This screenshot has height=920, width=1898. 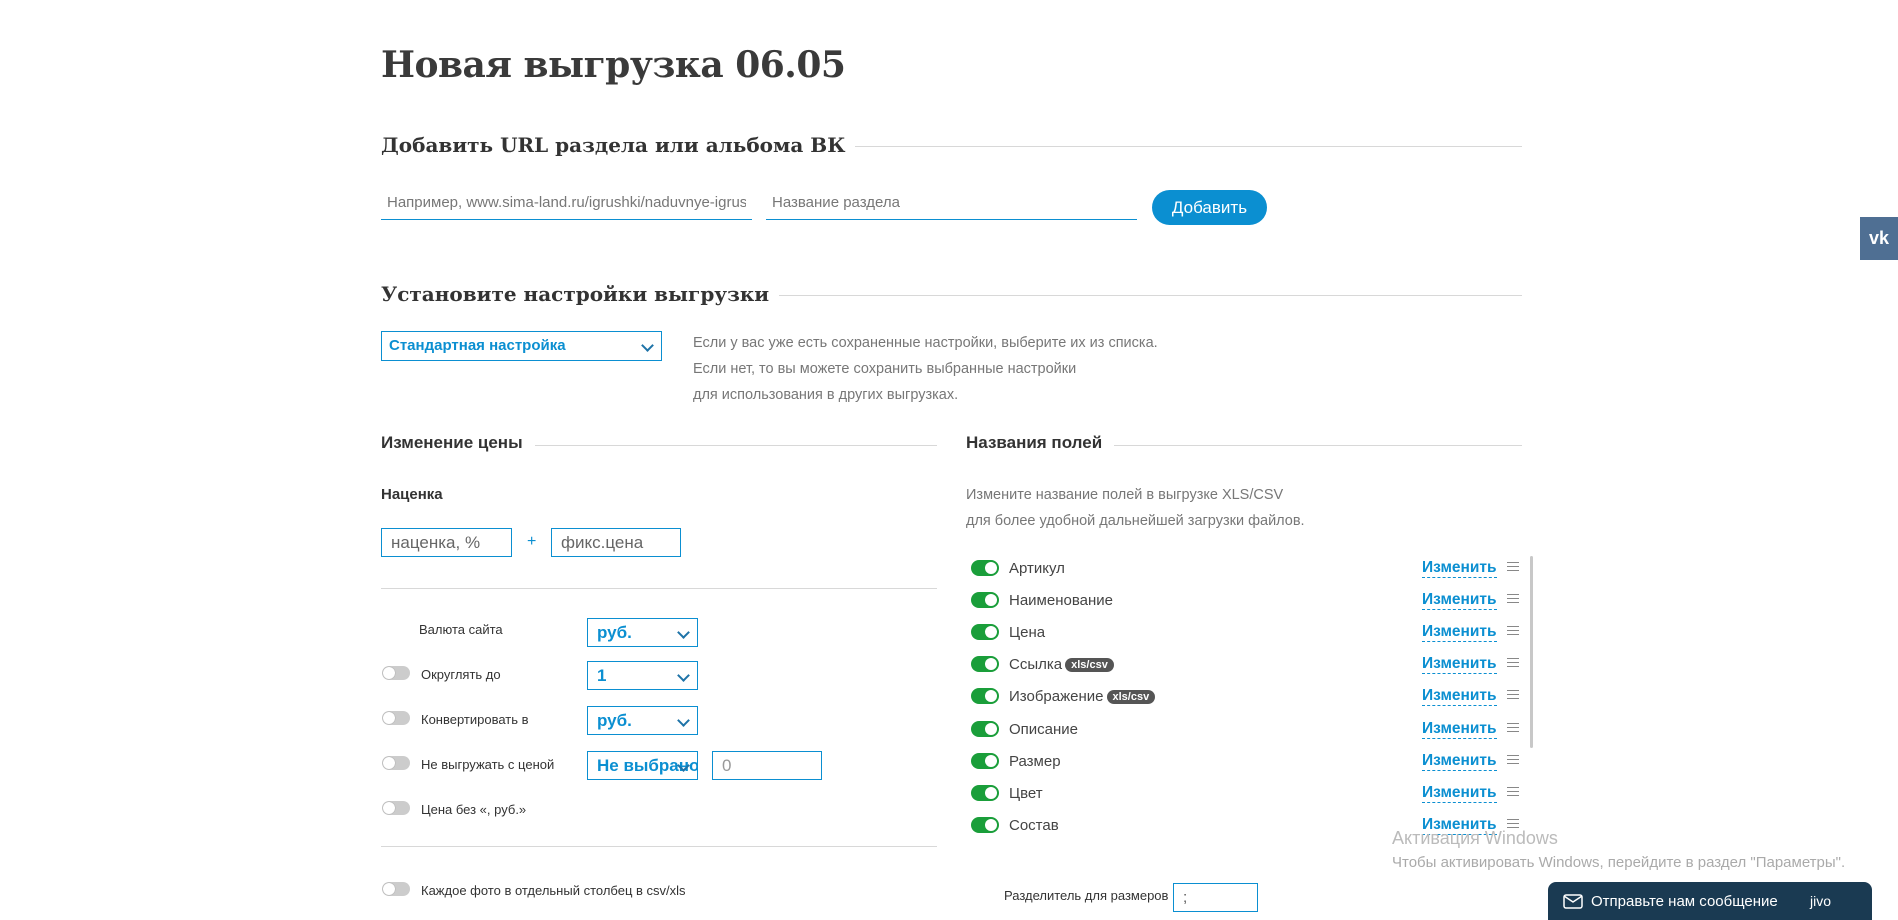 I want to click on convert-value: руб., so click(x=614, y=720).